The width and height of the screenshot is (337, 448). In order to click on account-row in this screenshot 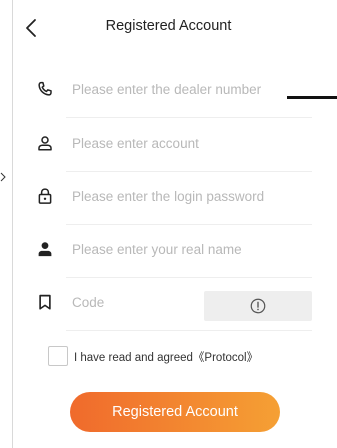, I will do `click(168, 146)`.